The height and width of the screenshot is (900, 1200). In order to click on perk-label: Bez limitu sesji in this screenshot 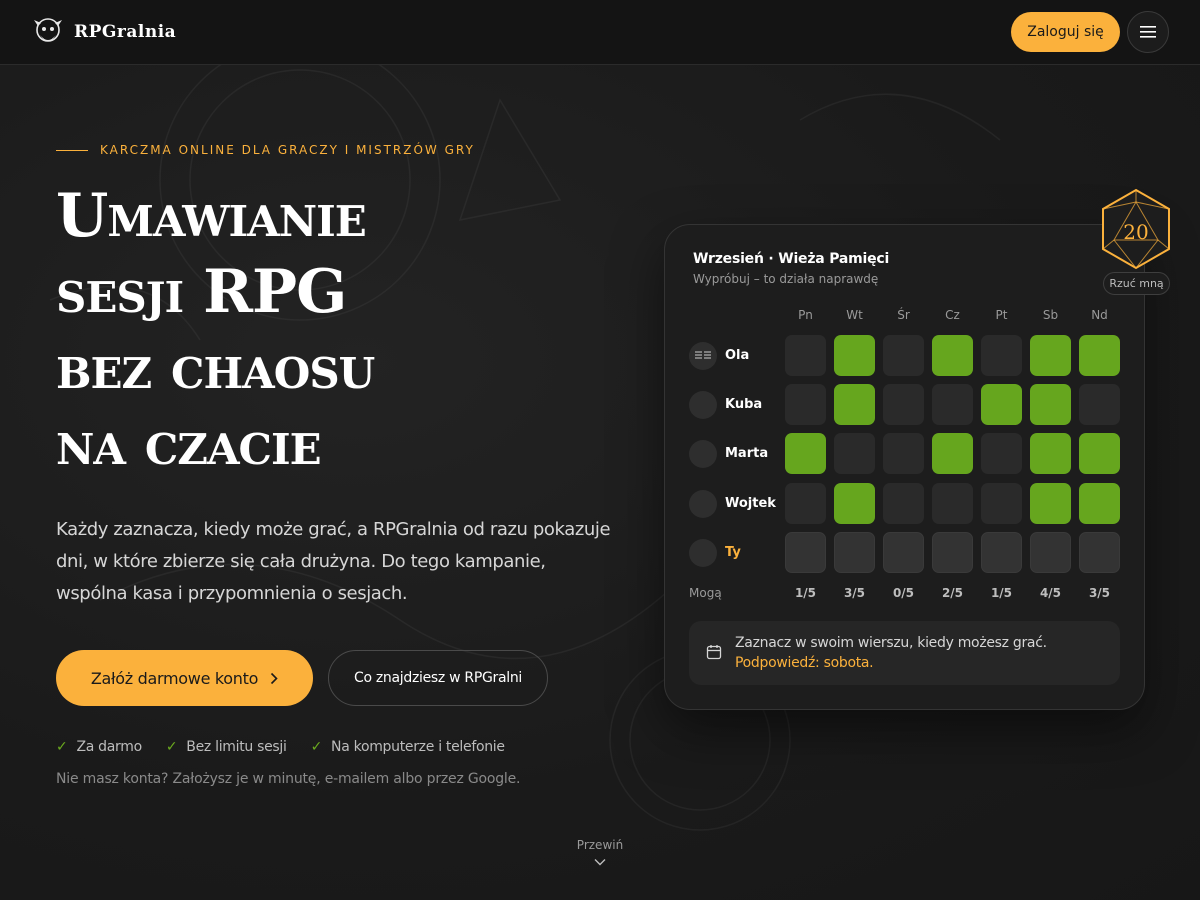, I will do `click(236, 747)`.